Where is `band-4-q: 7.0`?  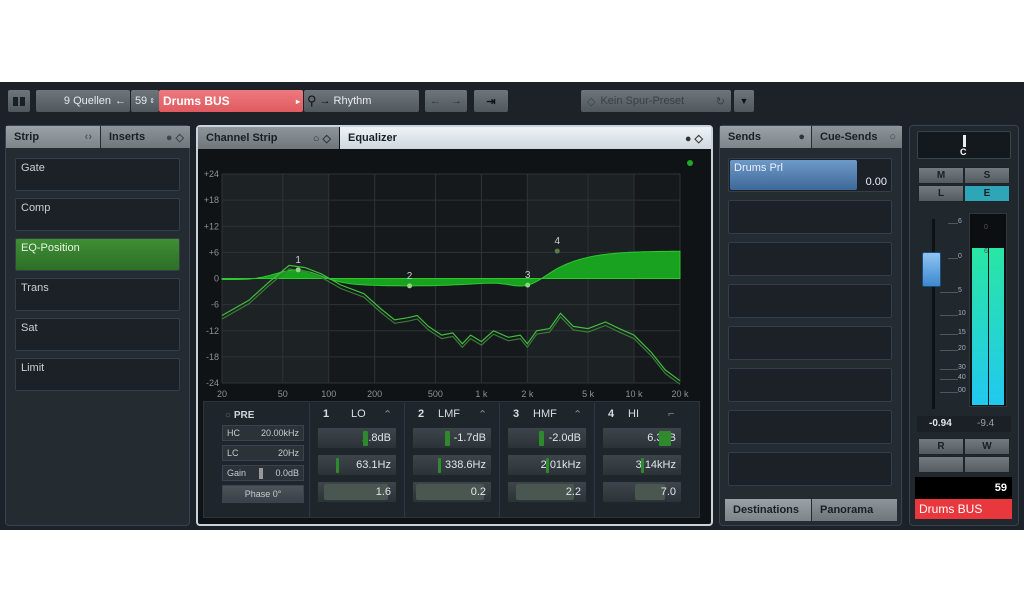
band-4-q: 7.0 is located at coordinates (642, 492).